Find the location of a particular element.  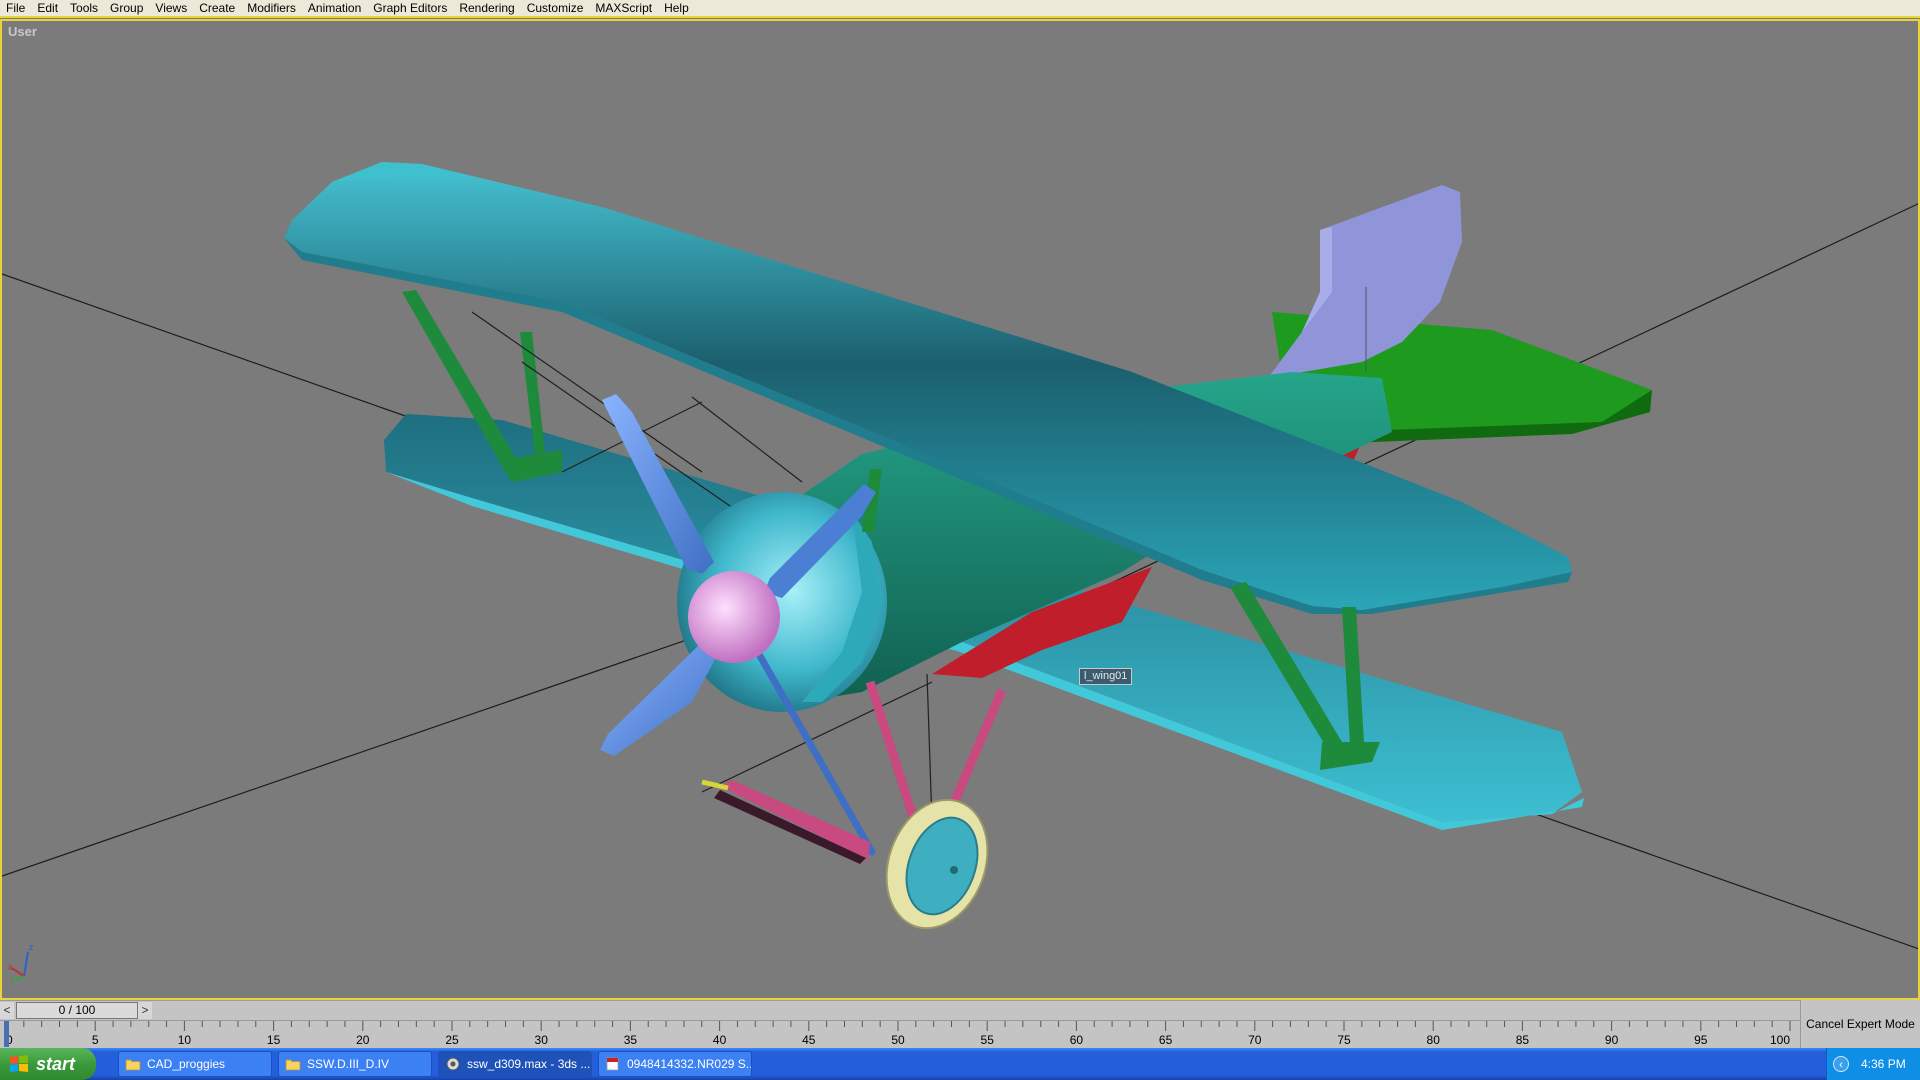

system-tray: ‹ 4:36 PM is located at coordinates (1873, 1064).